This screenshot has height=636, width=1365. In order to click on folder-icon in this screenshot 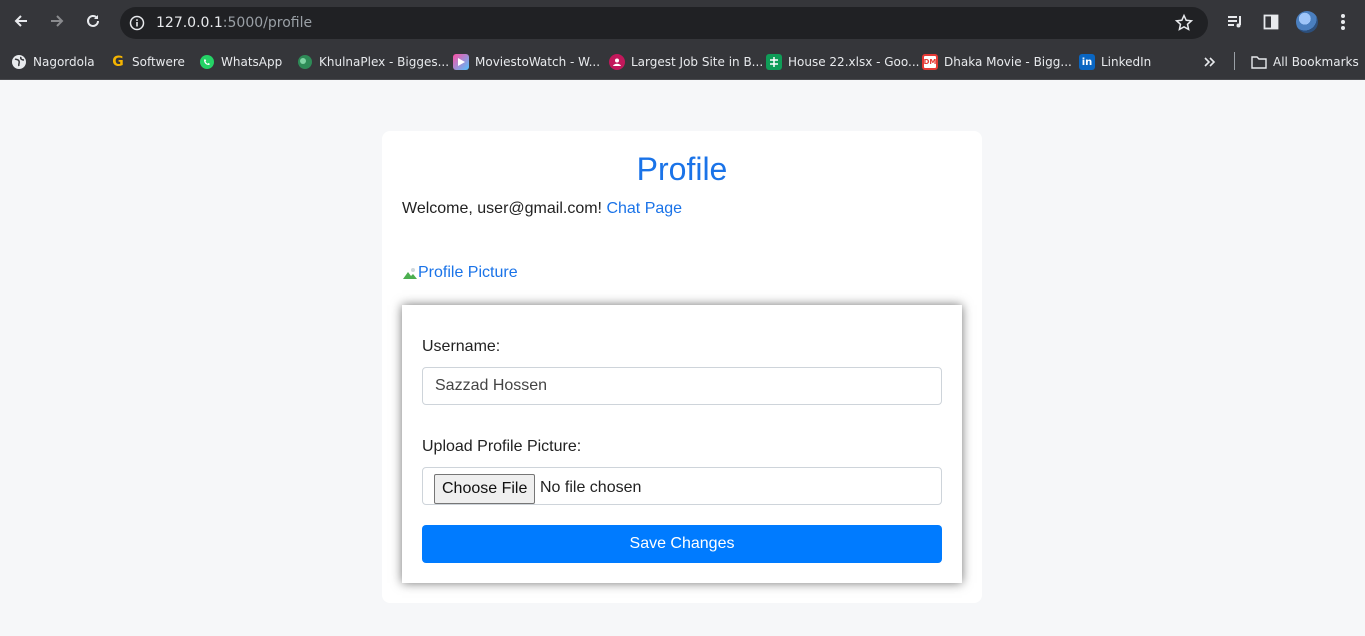, I will do `click(1259, 62)`.